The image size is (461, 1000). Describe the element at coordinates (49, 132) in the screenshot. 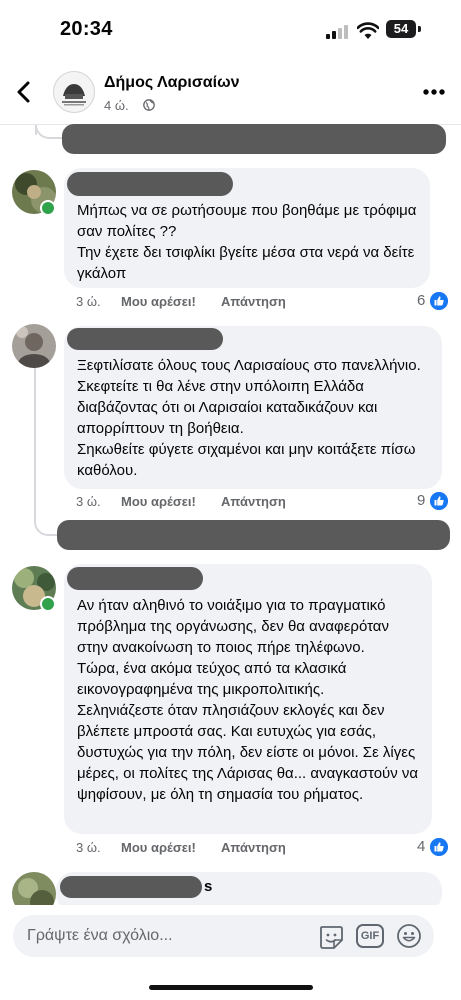

I see `thread-connector` at that location.